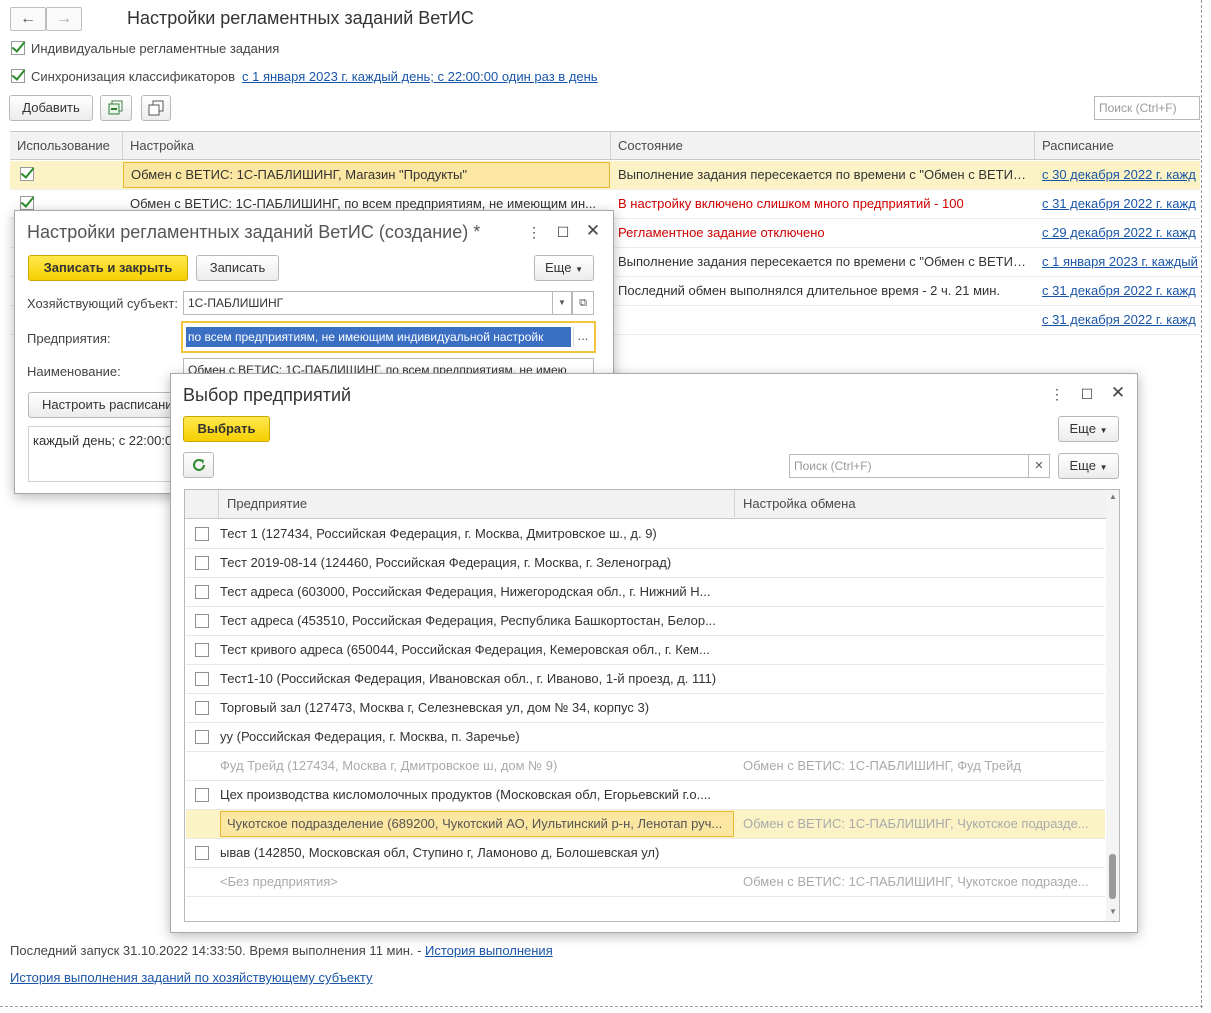  What do you see at coordinates (279, 881) in the screenshot?
I see `enterprise-cell: <Без предприятия>` at bounding box center [279, 881].